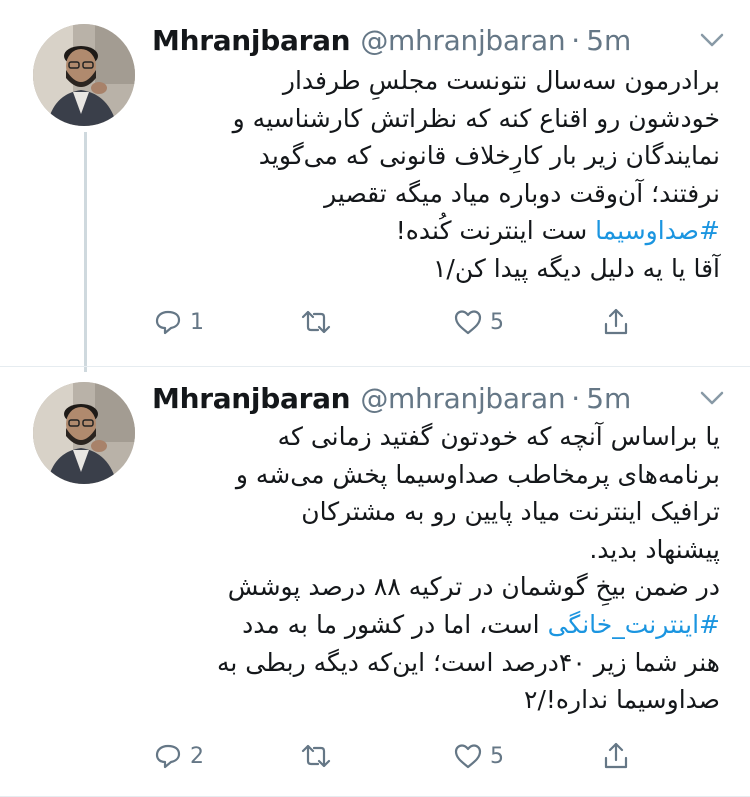  I want to click on hashtag-link: #اینترنت_خانگی, so click(634, 624).